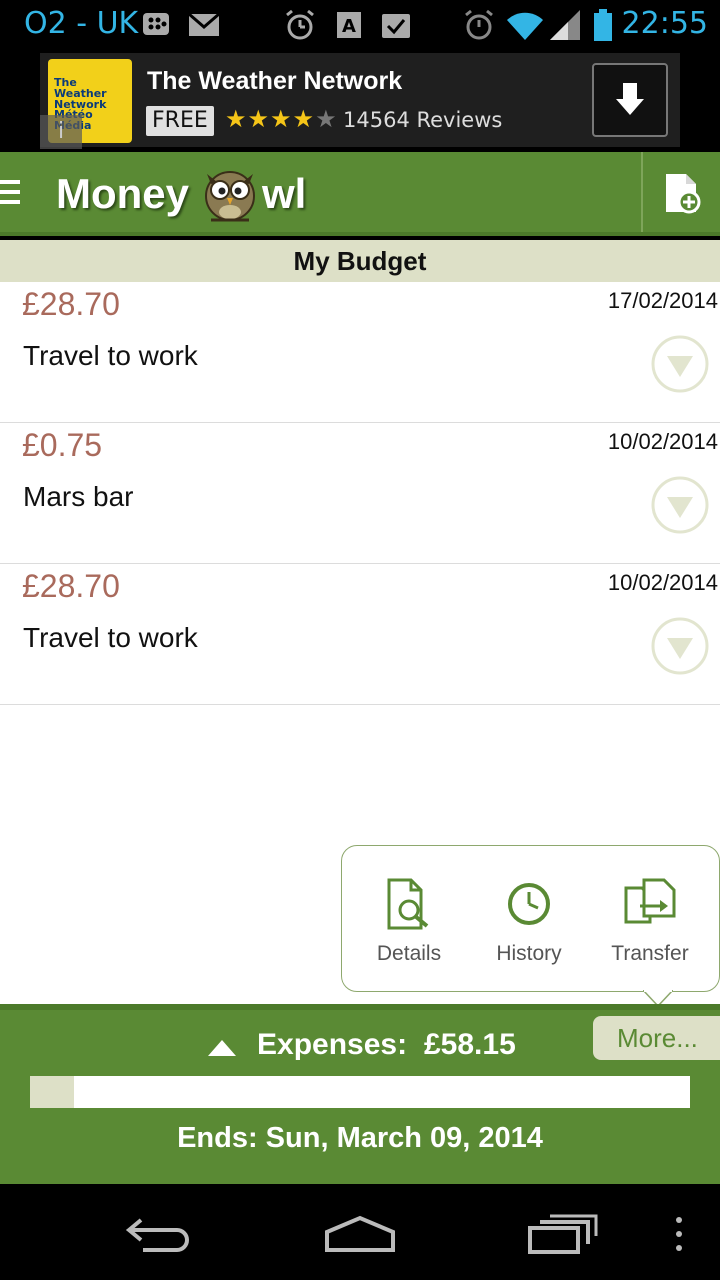 The height and width of the screenshot is (1280, 720). I want to click on ad-info-icon: i, so click(61, 132).